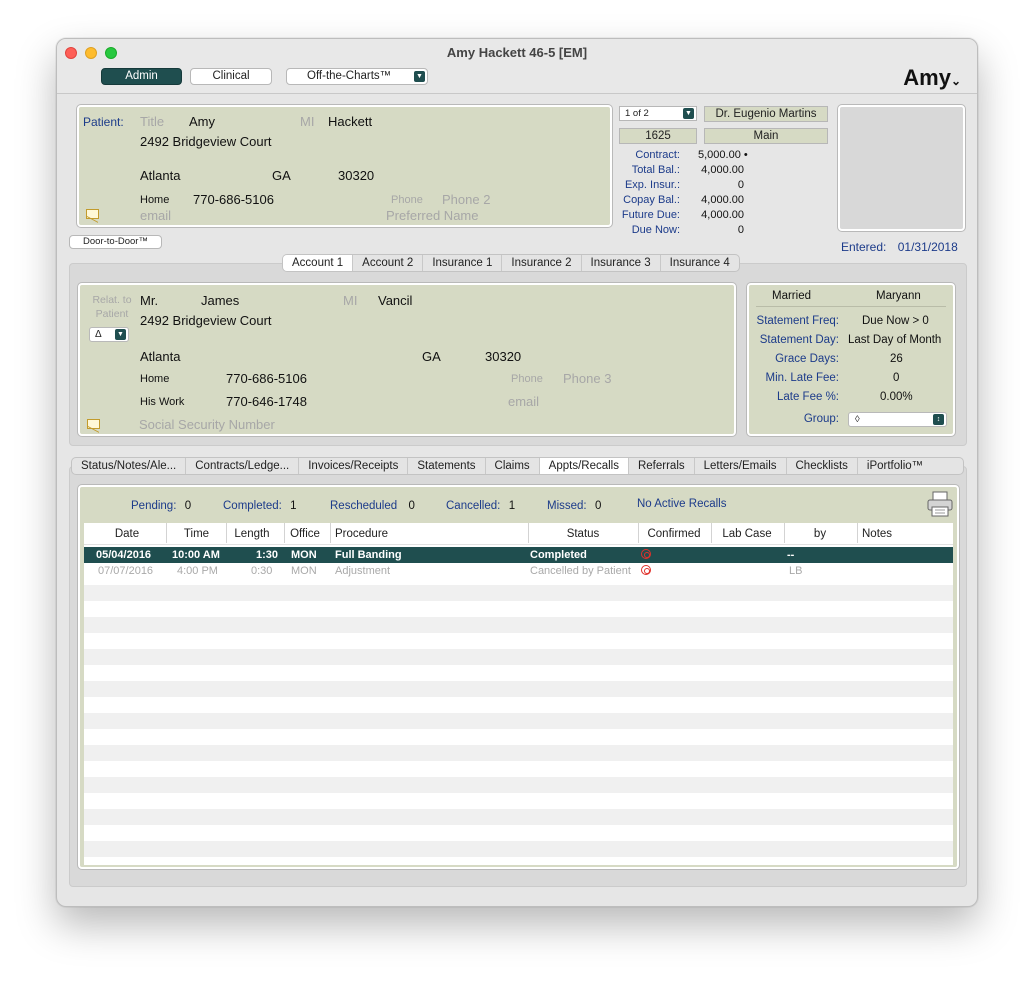 Image resolution: width=1034 pixels, height=981 pixels. Describe the element at coordinates (766, 114) in the screenshot. I see `doctor-field: Dr. Eugenio Martins` at that location.